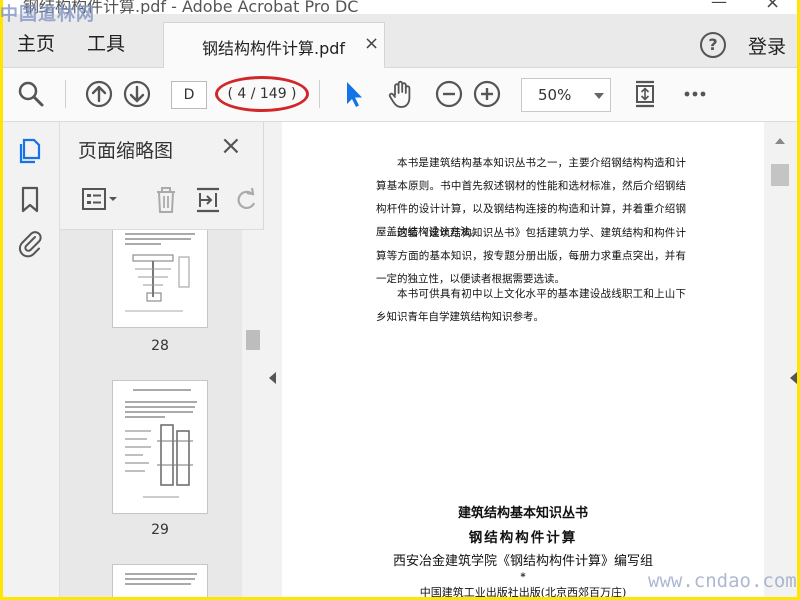  Describe the element at coordinates (262, 94) in the screenshot. I see `page-count-label: ( 4 / 149 )` at that location.